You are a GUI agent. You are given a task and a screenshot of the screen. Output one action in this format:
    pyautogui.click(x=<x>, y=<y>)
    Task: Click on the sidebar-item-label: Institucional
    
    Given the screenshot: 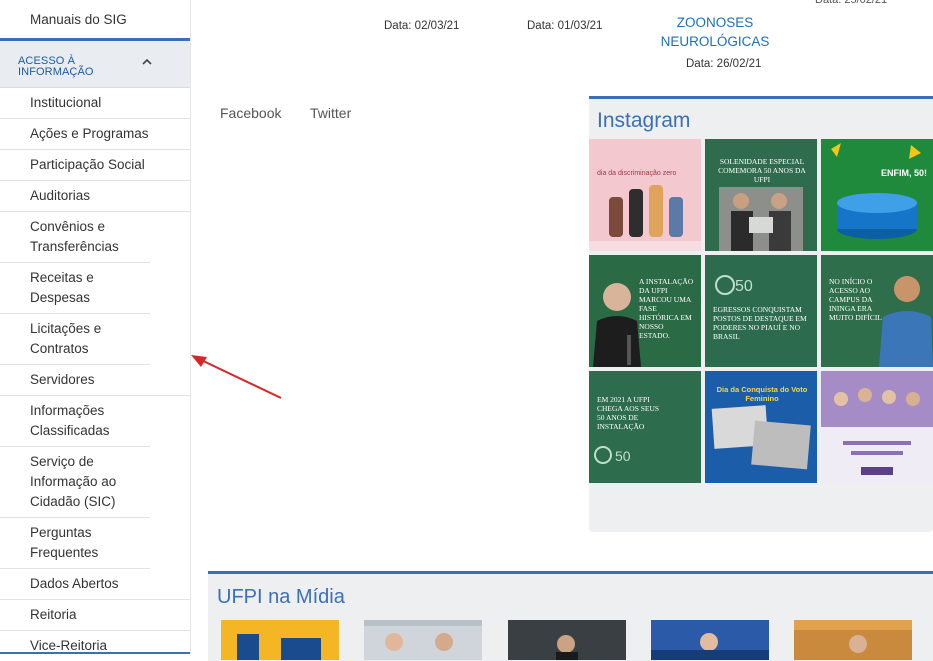 What is the action you would take?
    pyautogui.click(x=66, y=102)
    